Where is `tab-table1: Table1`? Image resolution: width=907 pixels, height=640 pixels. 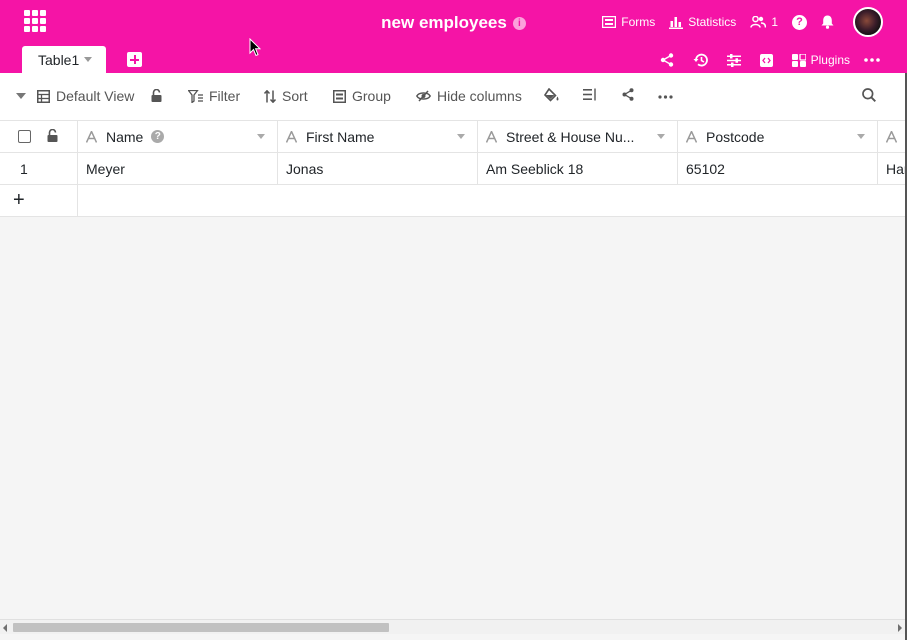
tab-table1: Table1 is located at coordinates (64, 59).